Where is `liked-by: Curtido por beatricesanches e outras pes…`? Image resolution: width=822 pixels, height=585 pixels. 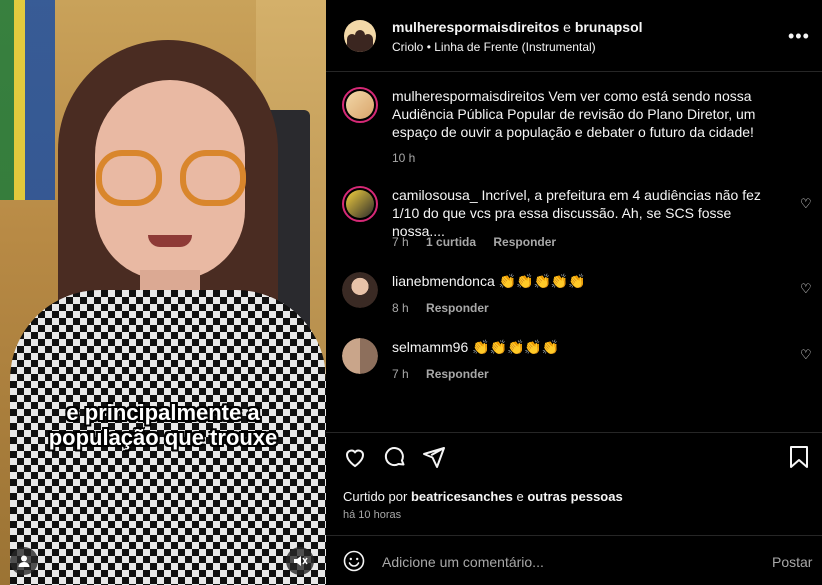
liked-by: Curtido por beatricesanches e outras pes… is located at coordinates (483, 496).